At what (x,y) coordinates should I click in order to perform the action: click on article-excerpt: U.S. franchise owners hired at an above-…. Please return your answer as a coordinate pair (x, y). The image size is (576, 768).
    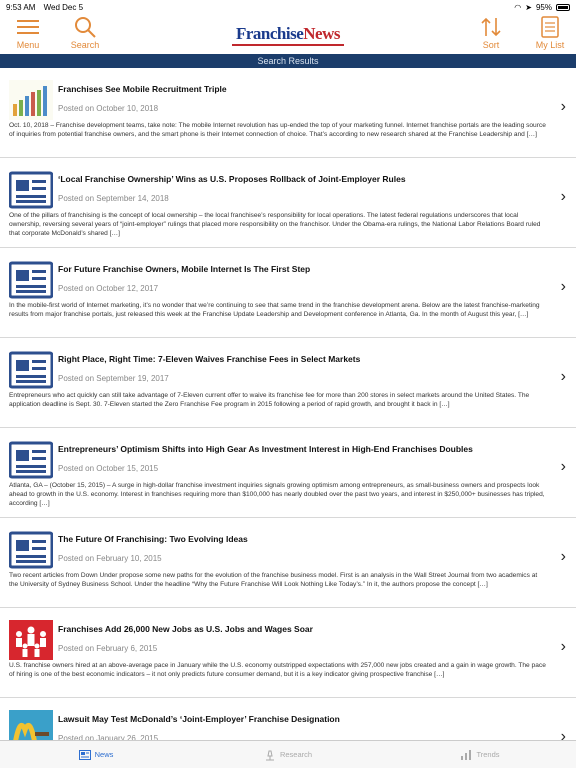
    Looking at the image, I should click on (277, 670).